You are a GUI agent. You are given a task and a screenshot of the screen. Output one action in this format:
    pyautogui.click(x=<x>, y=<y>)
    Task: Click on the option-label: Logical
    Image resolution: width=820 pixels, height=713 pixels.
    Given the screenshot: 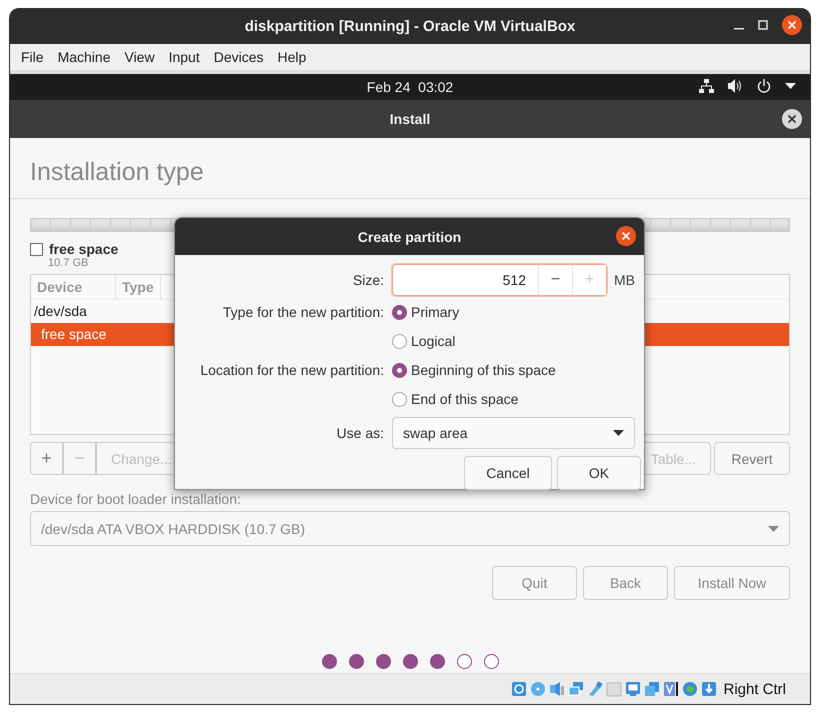 What is the action you would take?
    pyautogui.click(x=433, y=341)
    